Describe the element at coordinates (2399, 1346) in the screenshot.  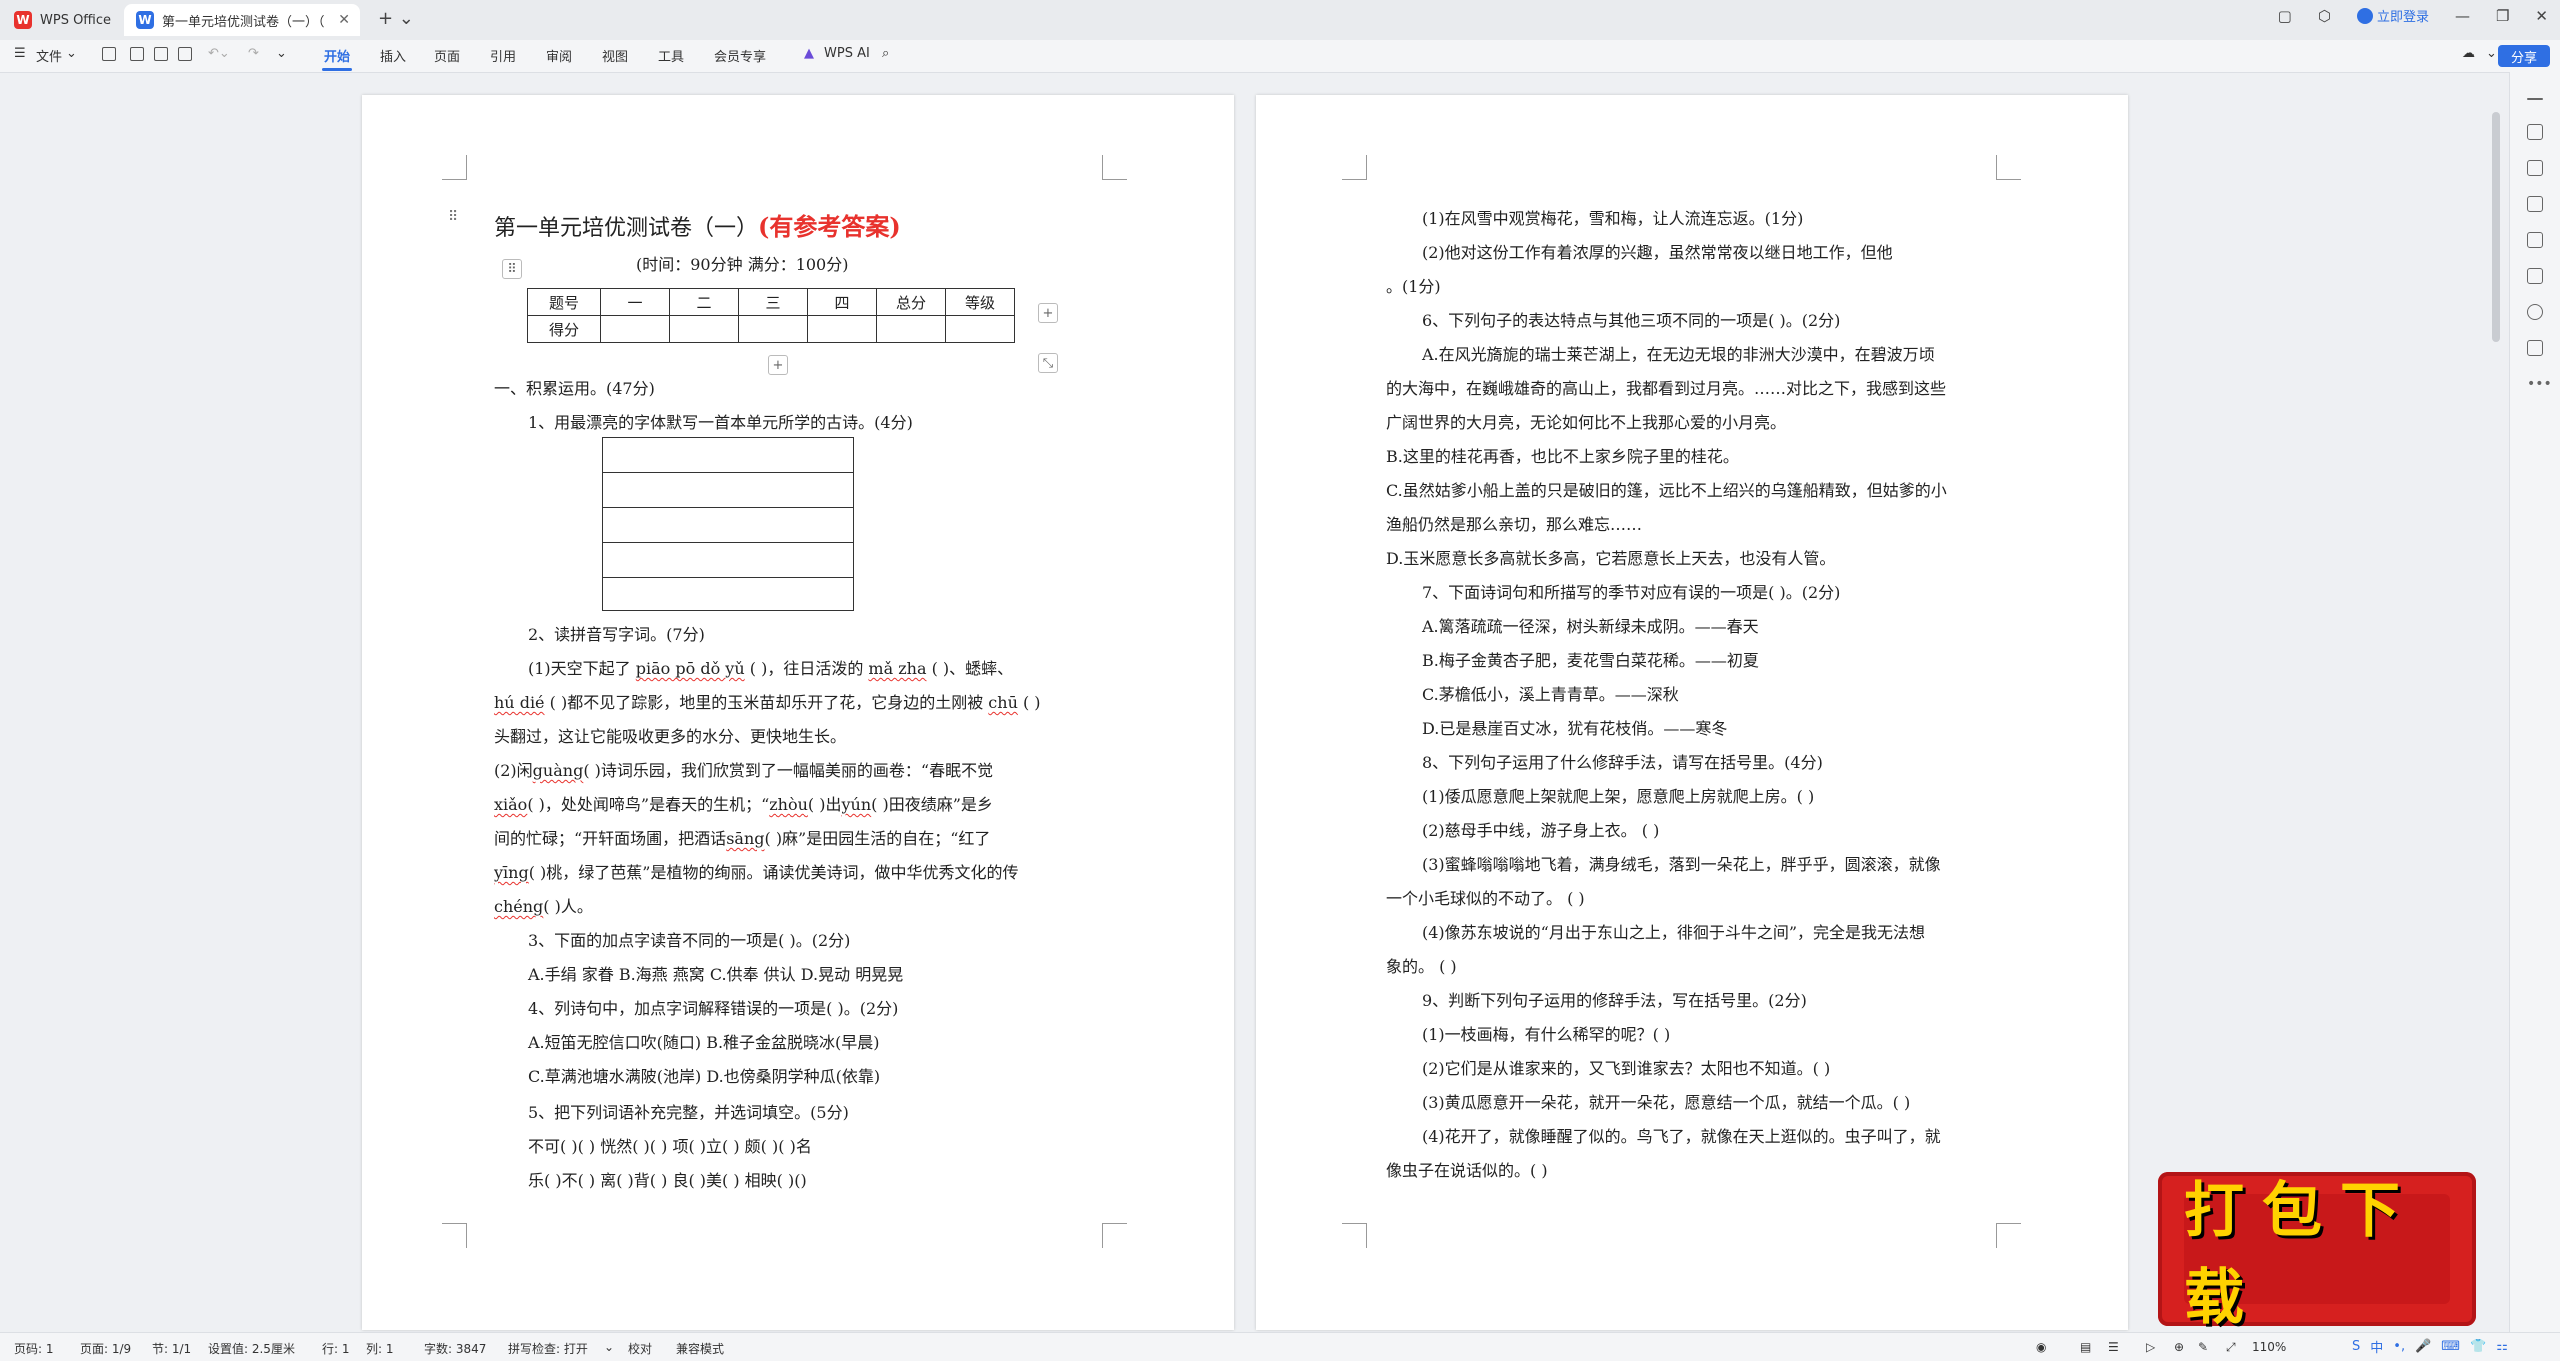
I see `punct-icon: •,` at that location.